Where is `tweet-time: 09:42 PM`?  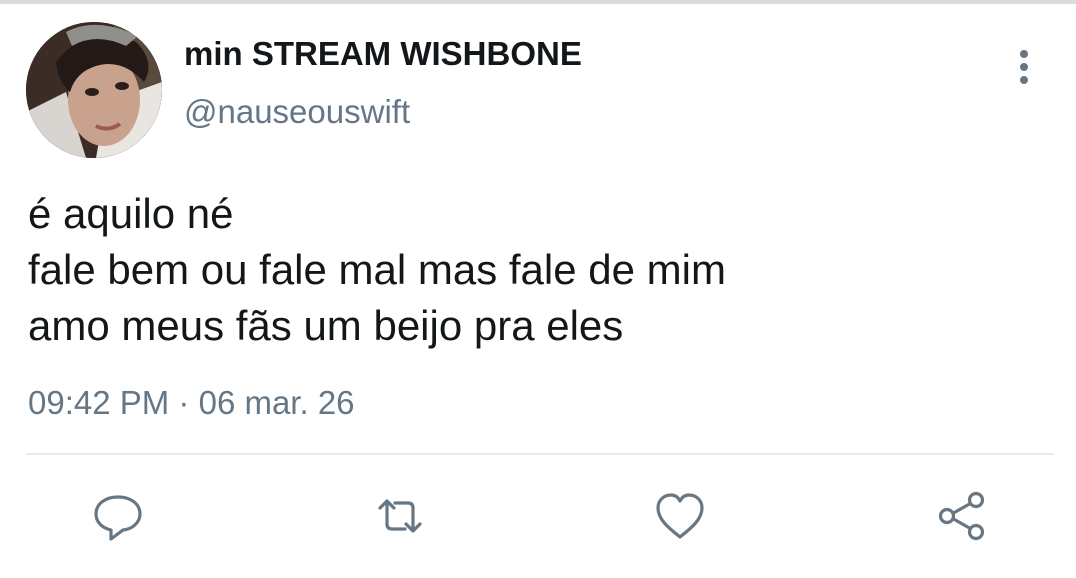
tweet-time: 09:42 PM is located at coordinates (99, 402).